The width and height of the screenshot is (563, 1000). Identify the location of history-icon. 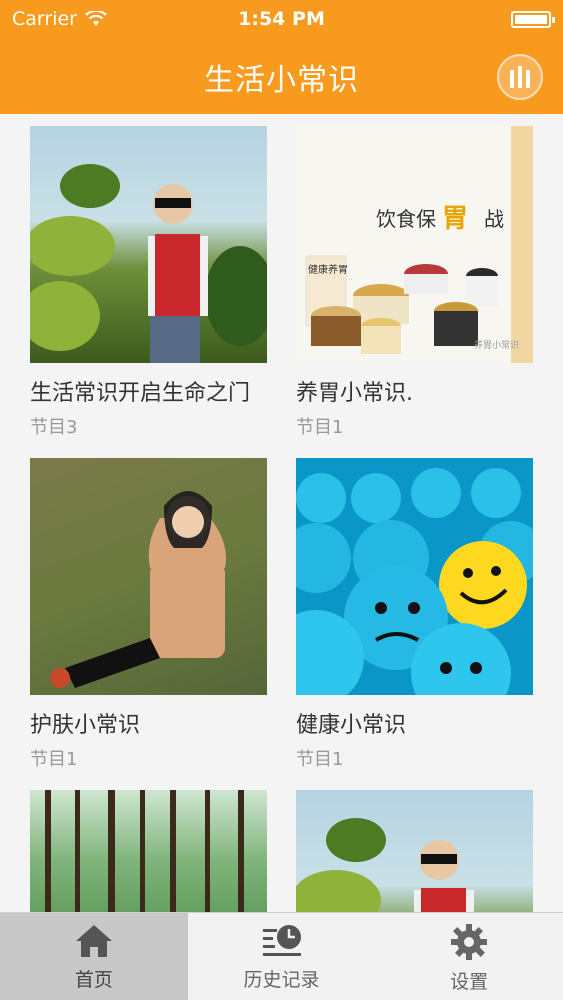
(281, 940).